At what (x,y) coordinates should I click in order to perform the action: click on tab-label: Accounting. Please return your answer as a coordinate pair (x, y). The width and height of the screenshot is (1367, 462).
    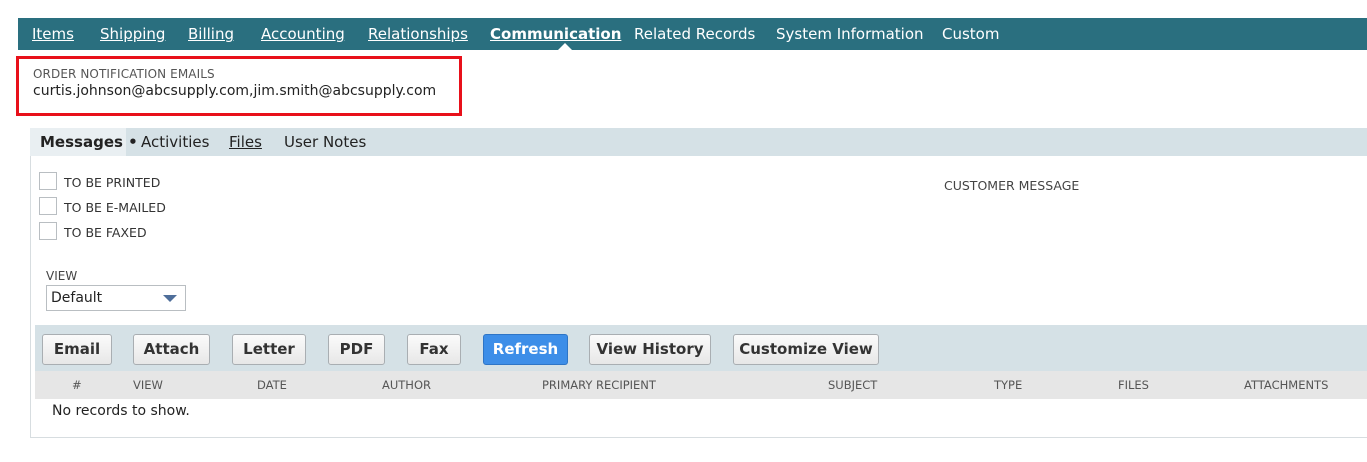
    Looking at the image, I should click on (303, 34).